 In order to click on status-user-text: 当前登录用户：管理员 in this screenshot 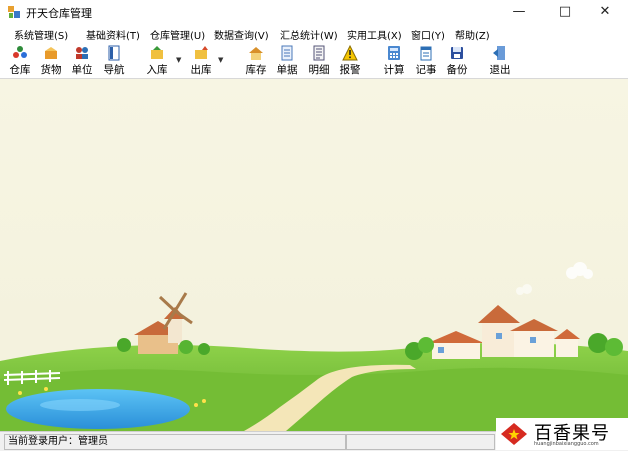, I will do `click(58, 441)`.